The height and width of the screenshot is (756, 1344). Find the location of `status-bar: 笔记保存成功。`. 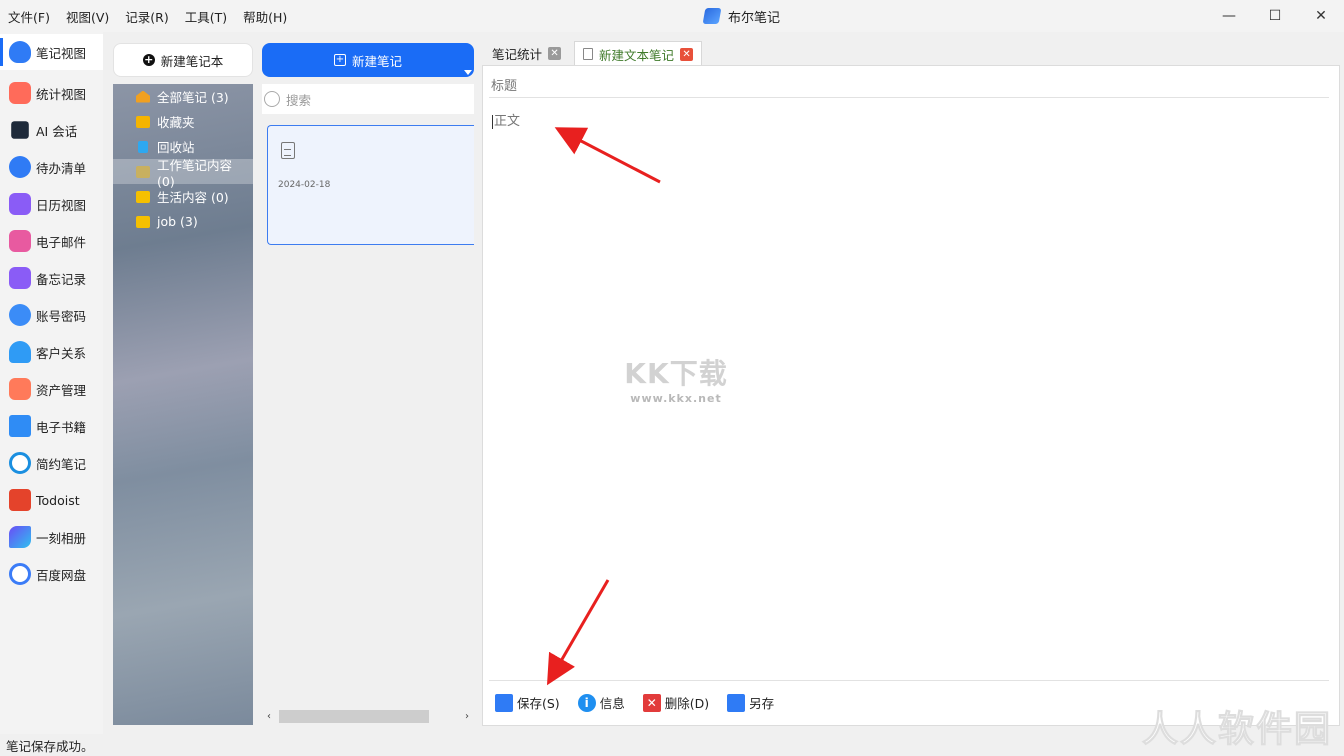

status-bar: 笔记保存成功。 is located at coordinates (672, 745).